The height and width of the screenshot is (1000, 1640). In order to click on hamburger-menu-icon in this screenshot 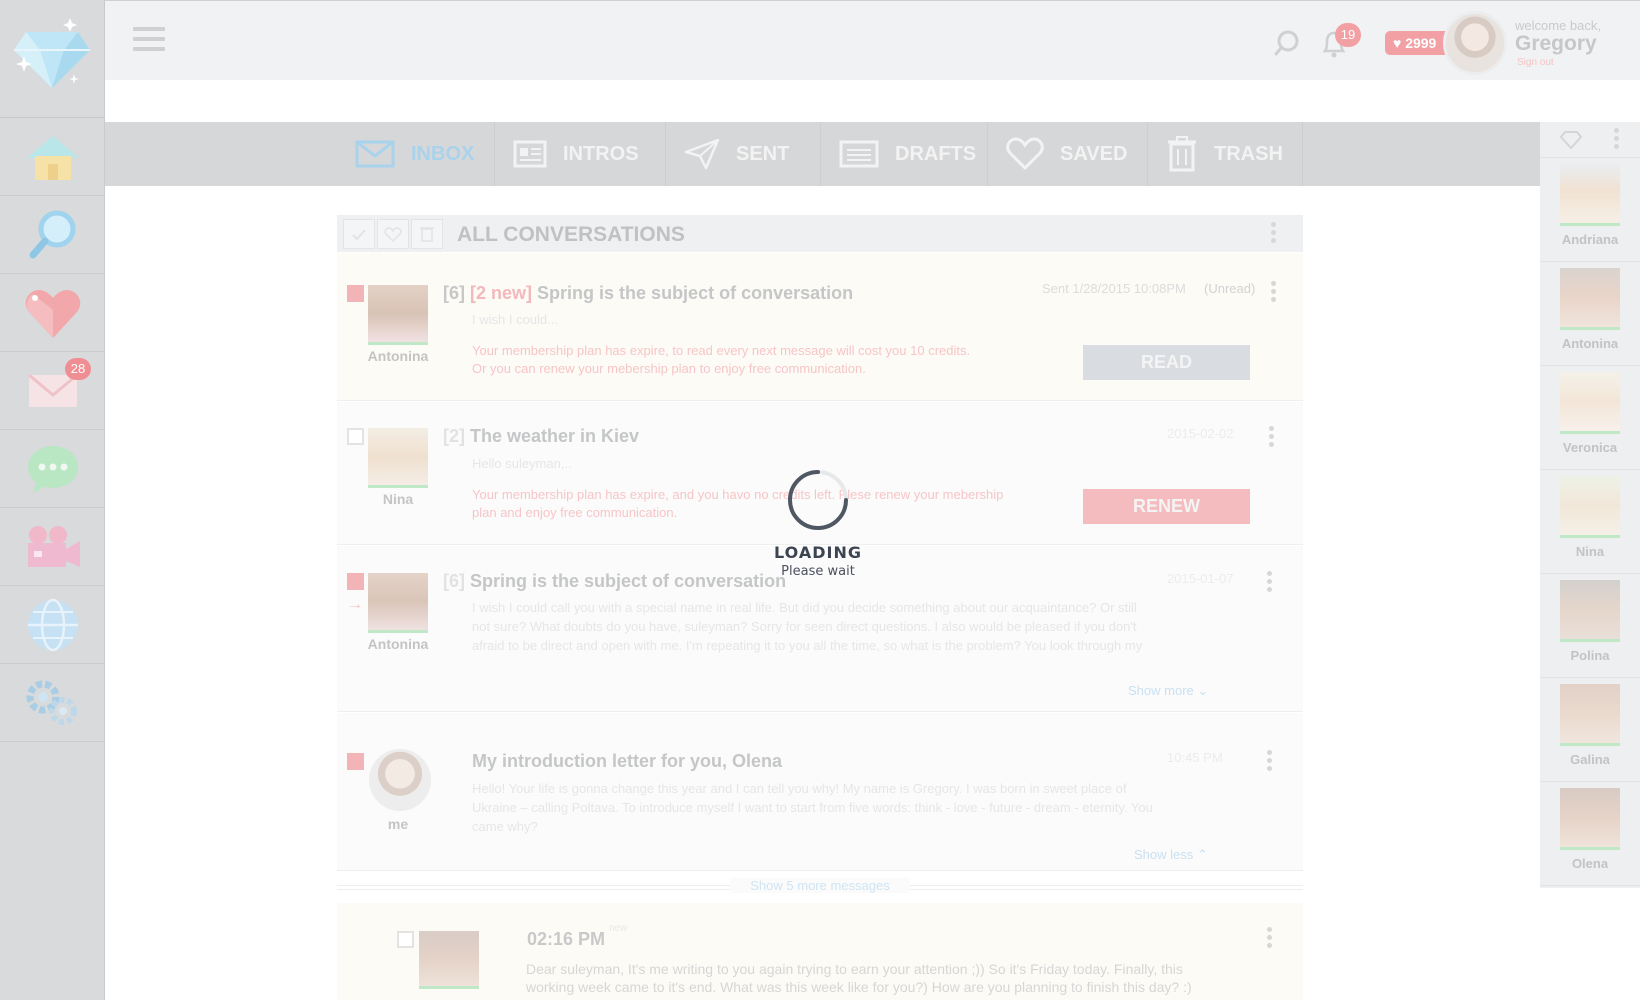, I will do `click(149, 41)`.